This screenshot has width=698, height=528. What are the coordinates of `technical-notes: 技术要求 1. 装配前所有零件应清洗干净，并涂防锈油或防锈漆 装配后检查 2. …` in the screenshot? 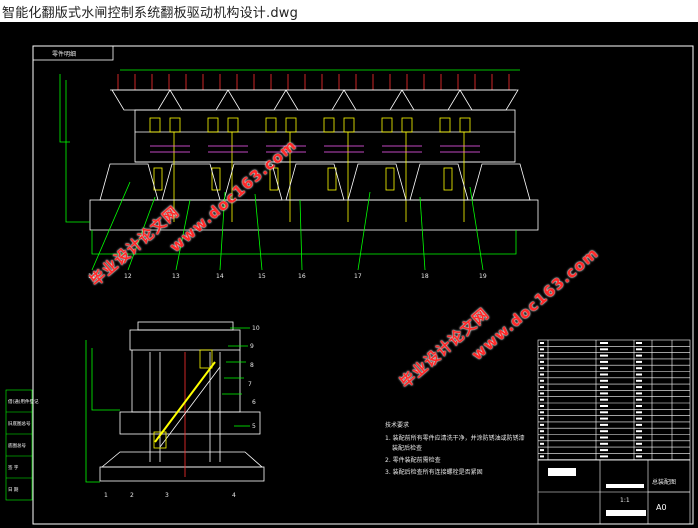 It's located at (455, 448).